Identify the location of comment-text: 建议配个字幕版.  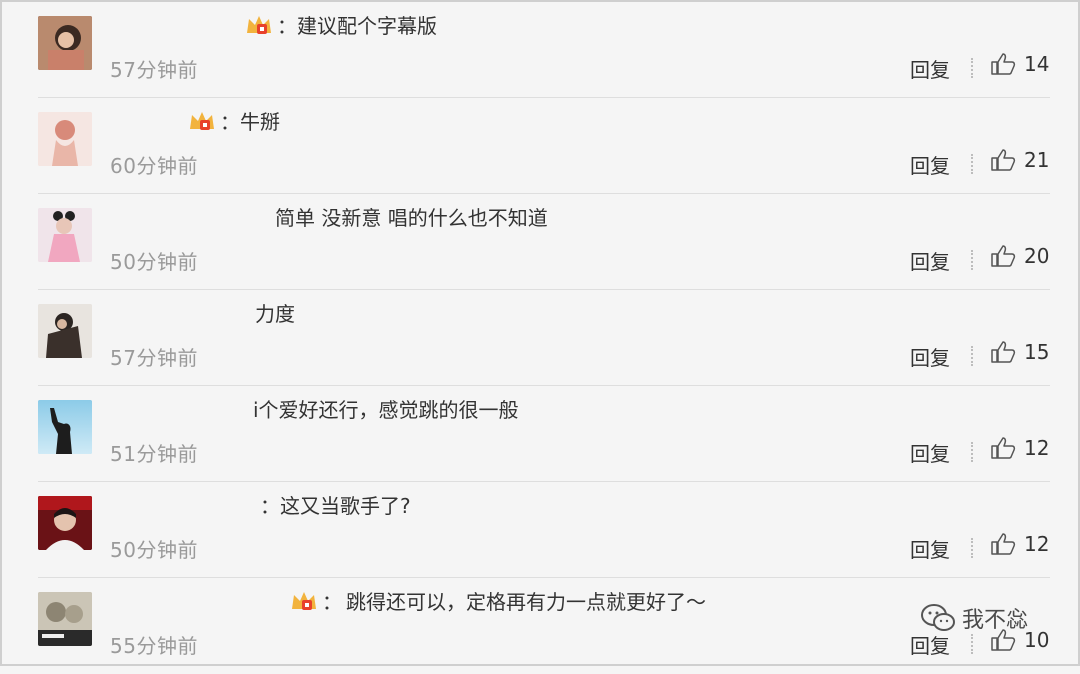
(367, 26).